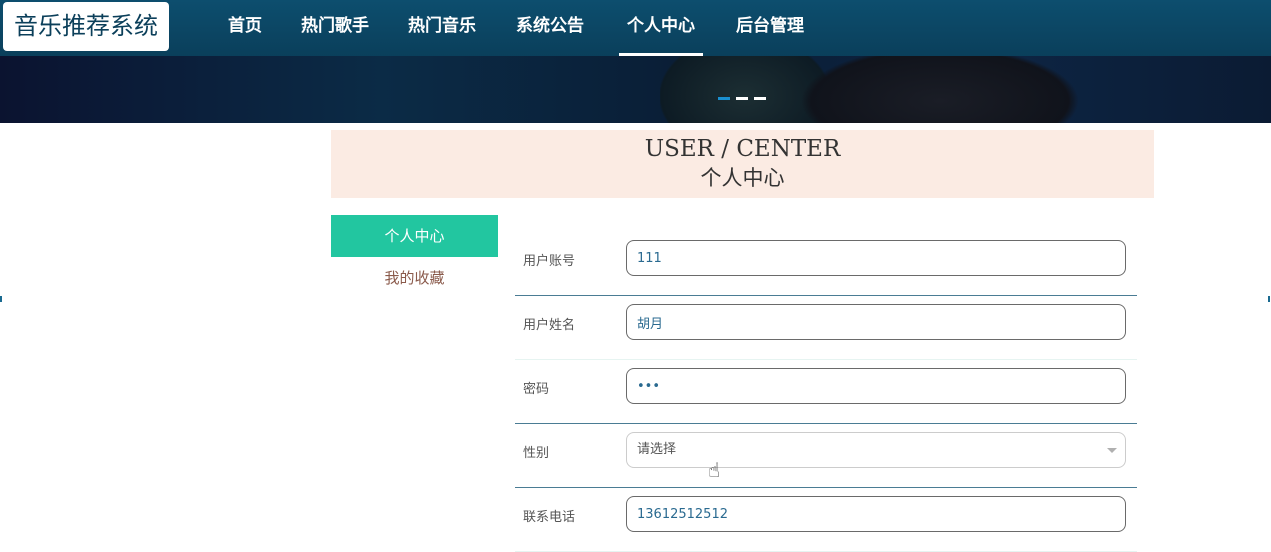 The image size is (1271, 552). I want to click on chevron-down-icon, so click(1112, 450).